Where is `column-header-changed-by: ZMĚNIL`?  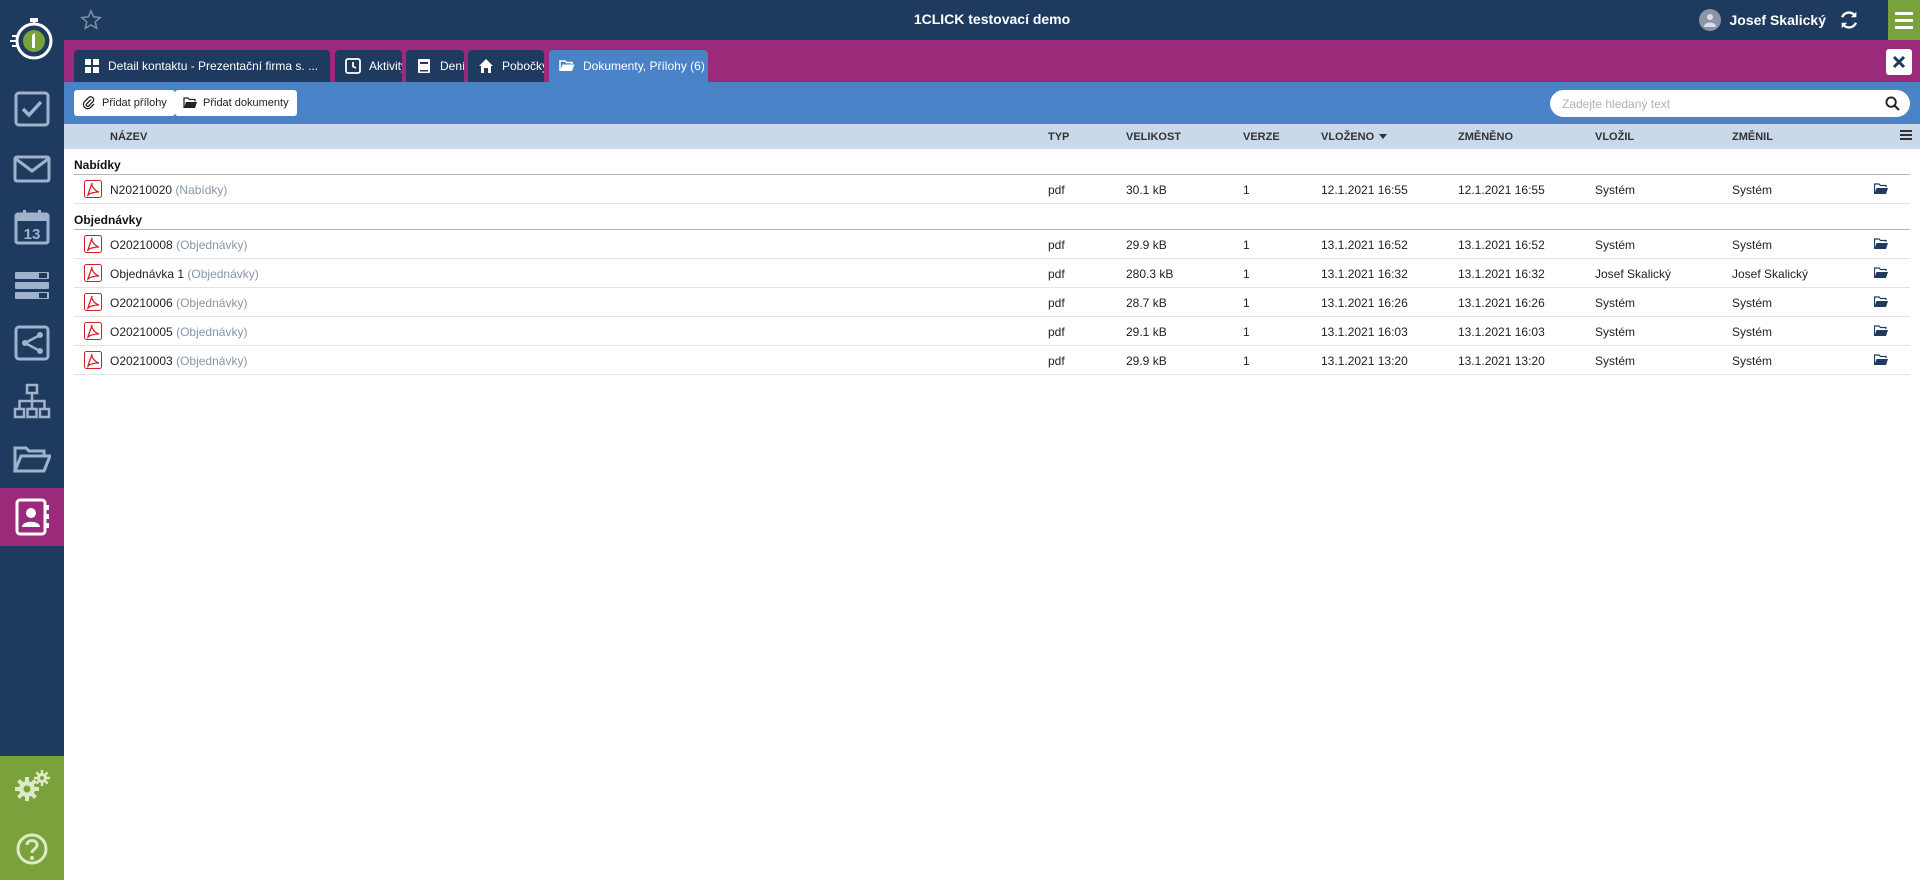 column-header-changed-by: ZMĚNIL is located at coordinates (1752, 137).